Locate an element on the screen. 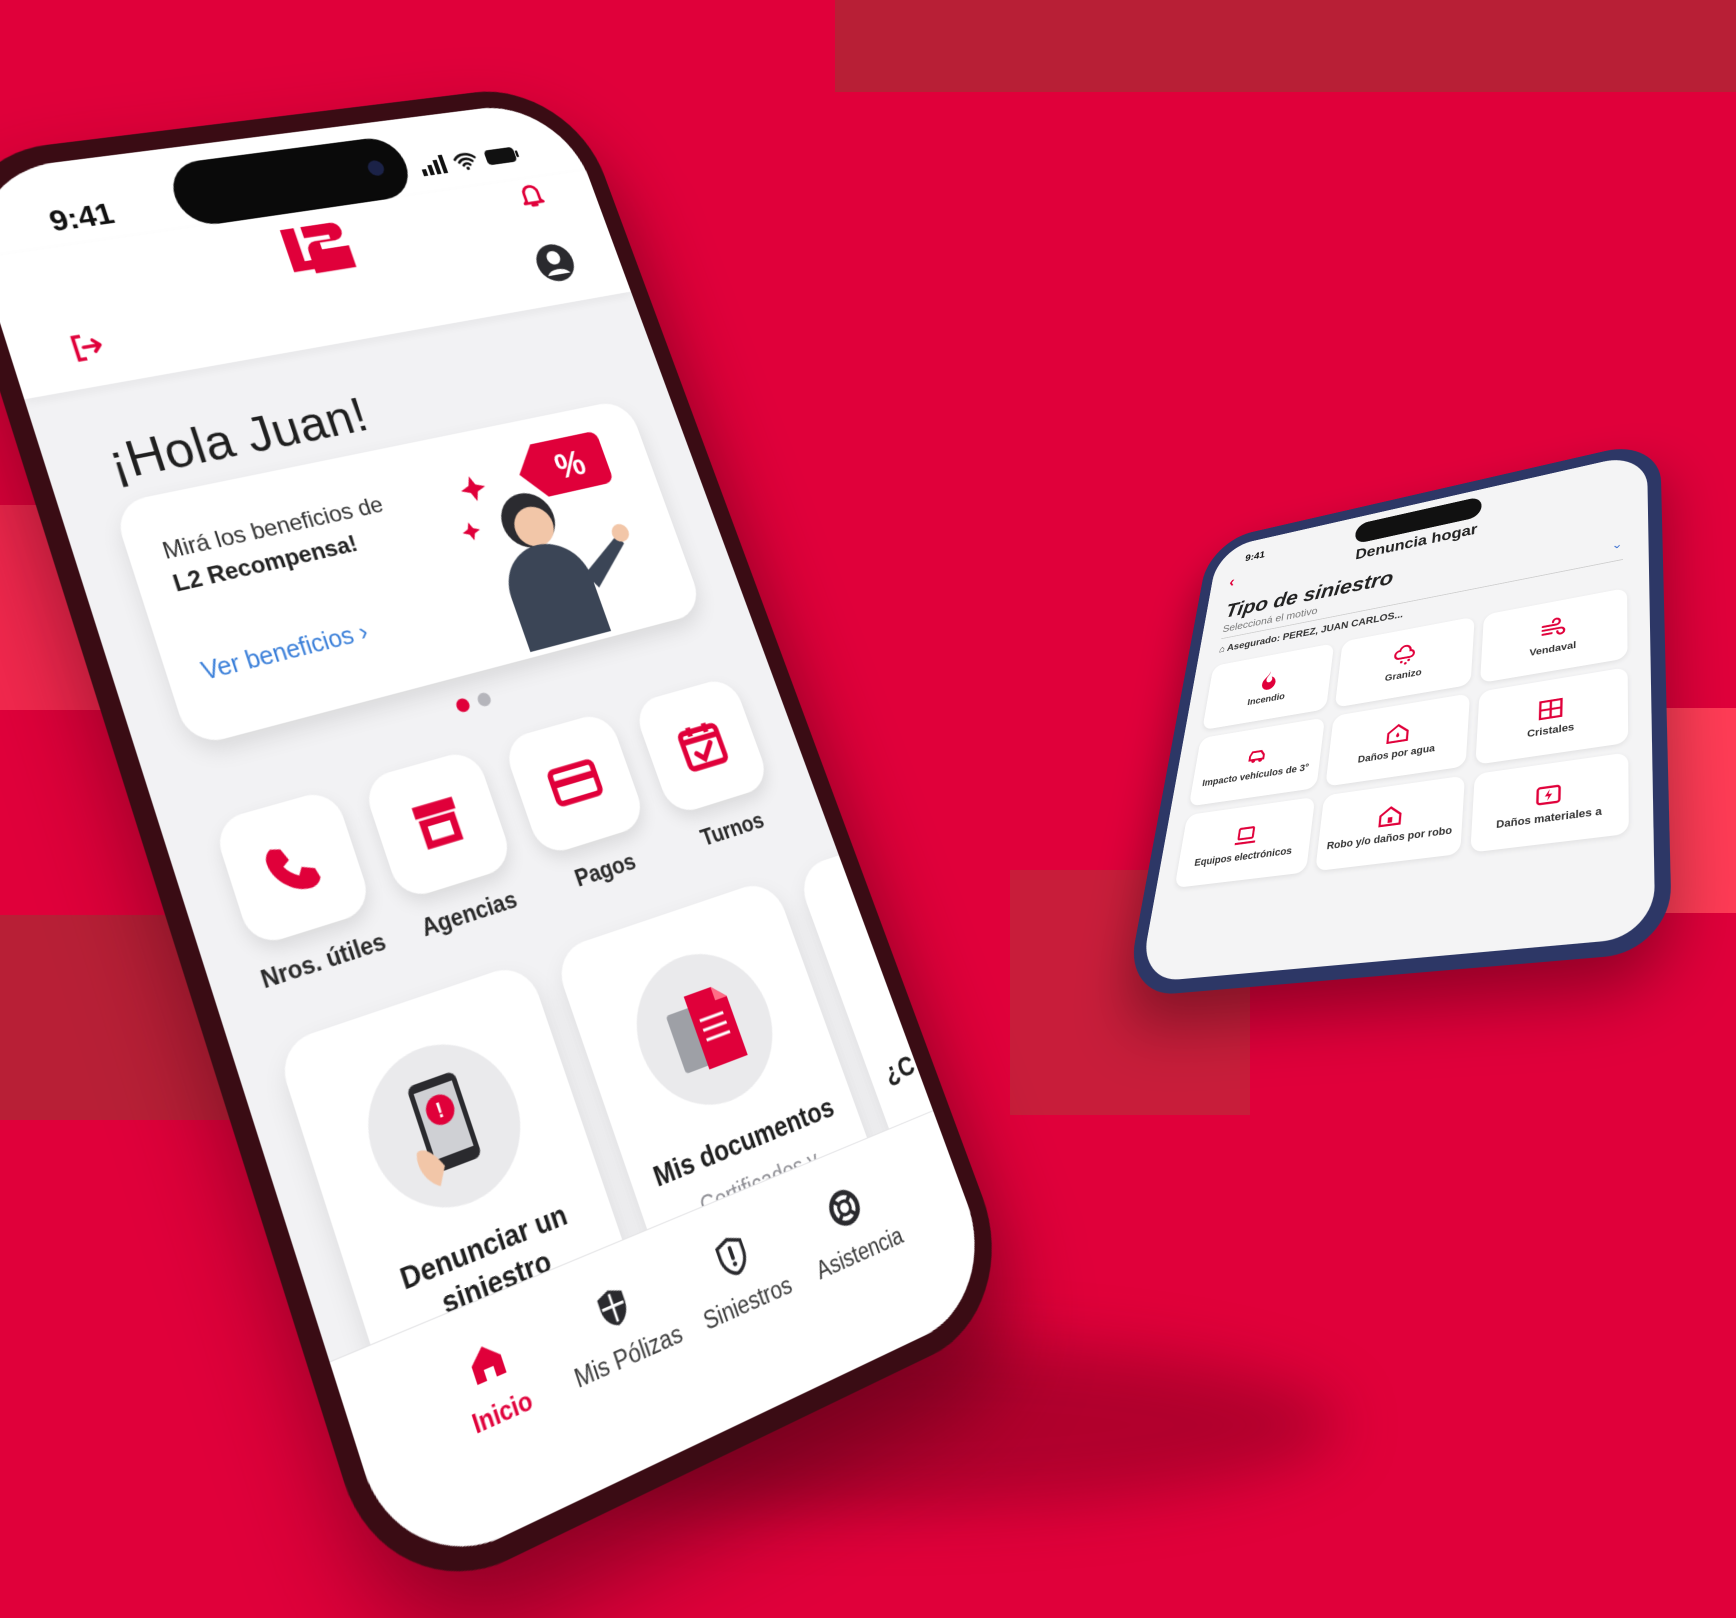 The image size is (1736, 1618). bell-icon is located at coordinates (531, 195).